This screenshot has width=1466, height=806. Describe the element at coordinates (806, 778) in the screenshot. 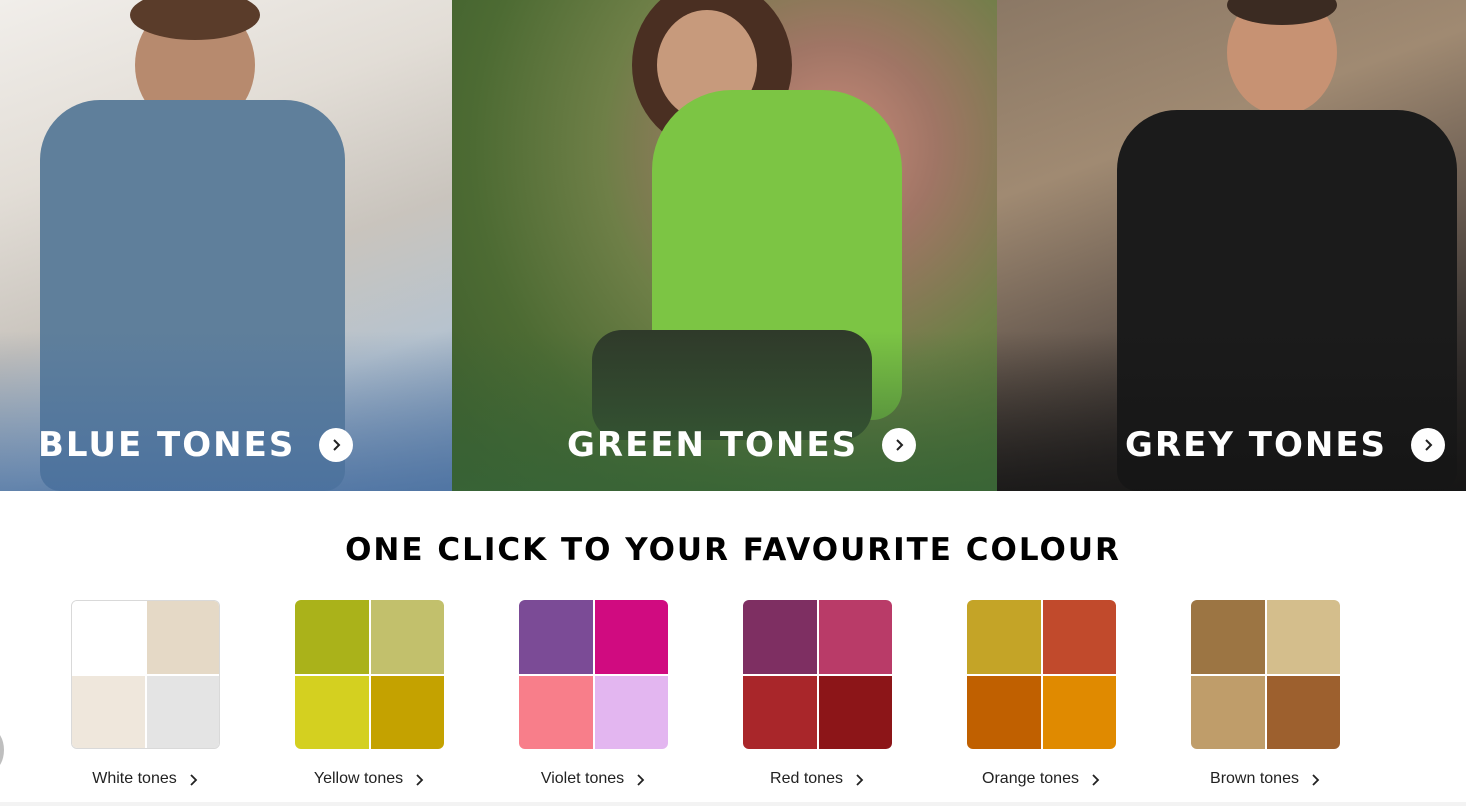

I see `swatch-label-text: Red tones` at that location.